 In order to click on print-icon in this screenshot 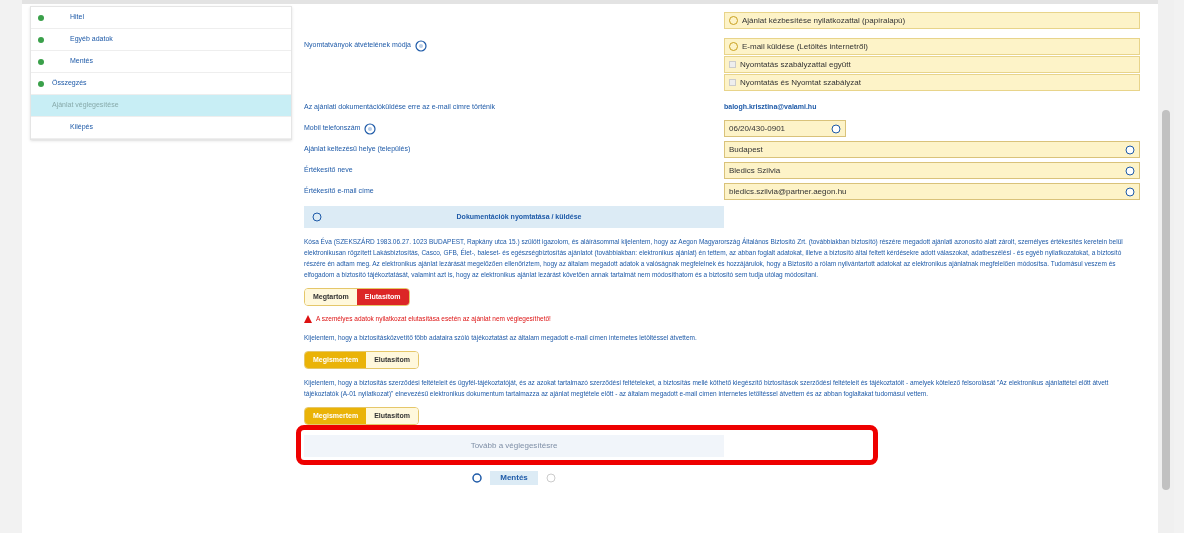, I will do `click(317, 217)`.